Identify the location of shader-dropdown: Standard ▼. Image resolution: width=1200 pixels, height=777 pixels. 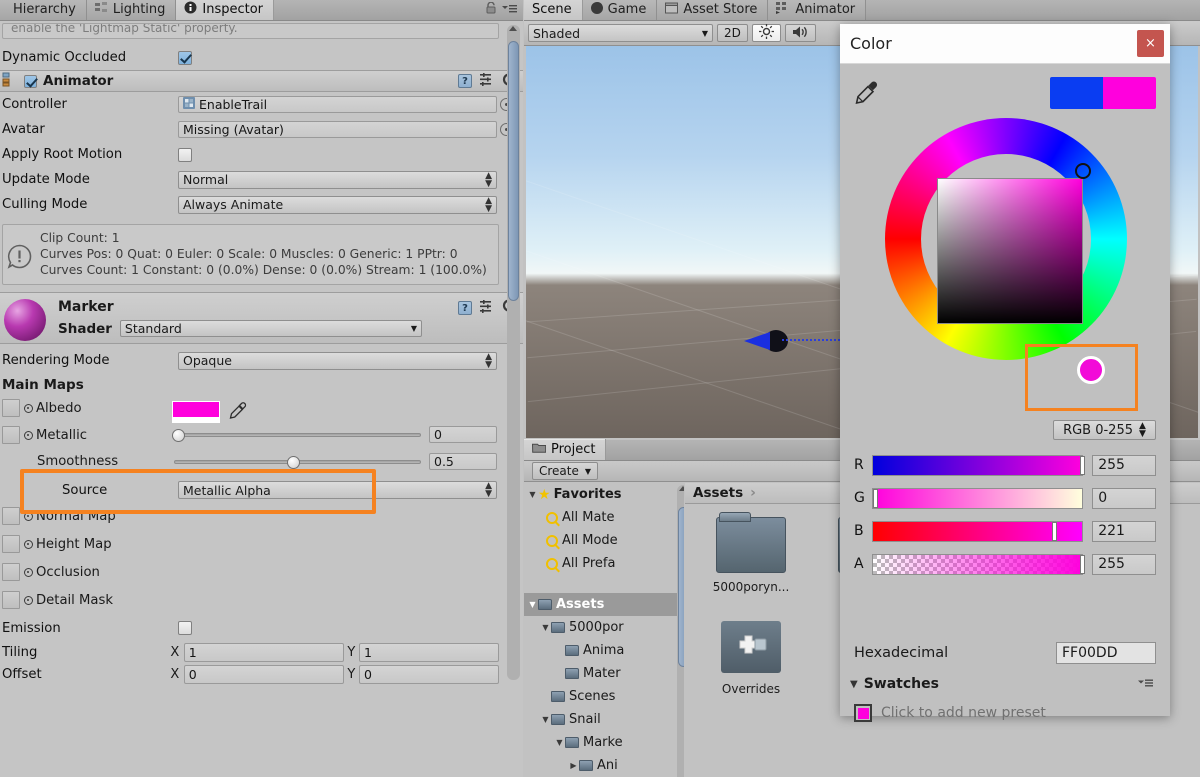
(270, 328).